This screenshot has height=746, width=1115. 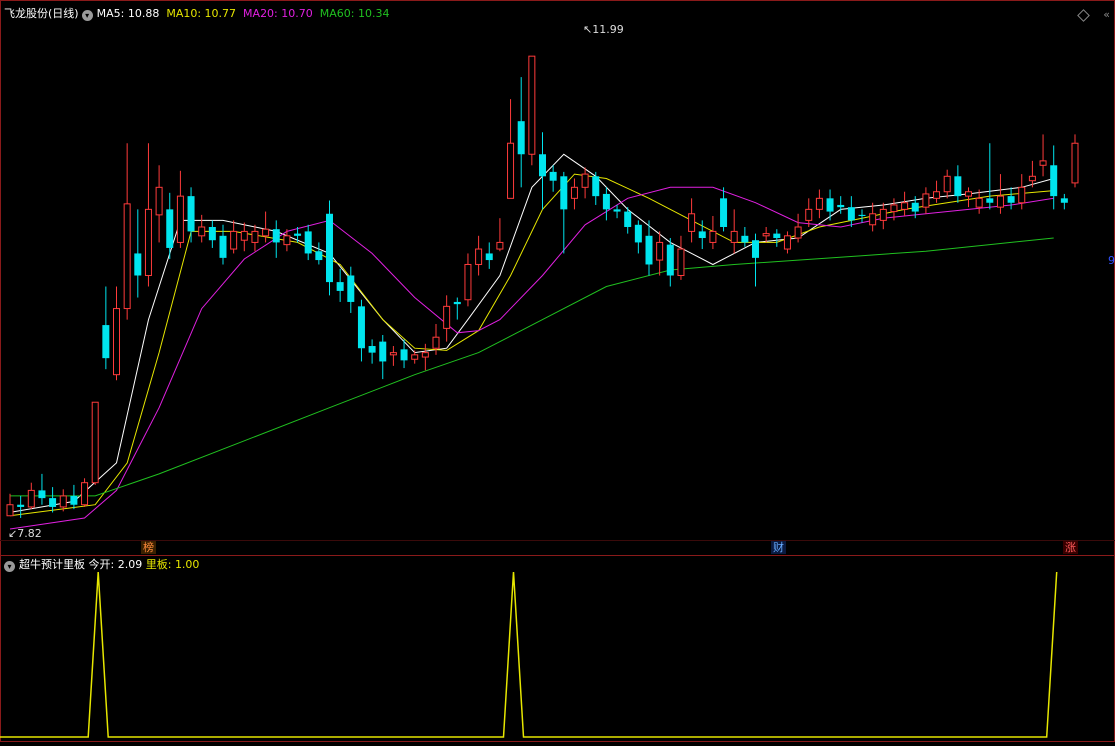 I want to click on arrow-icon: ↖, so click(x=588, y=29).